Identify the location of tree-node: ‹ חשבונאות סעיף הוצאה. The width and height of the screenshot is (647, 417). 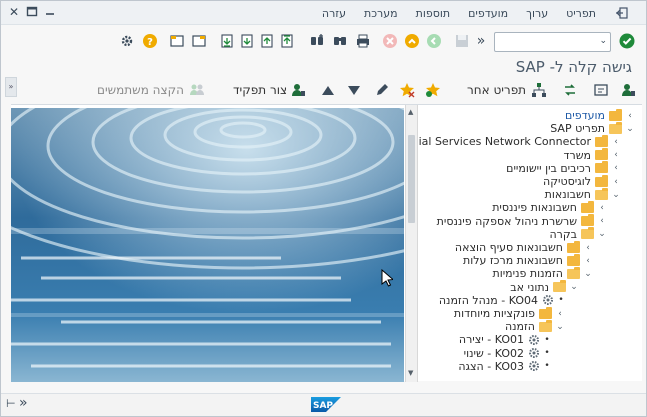
(523, 247).